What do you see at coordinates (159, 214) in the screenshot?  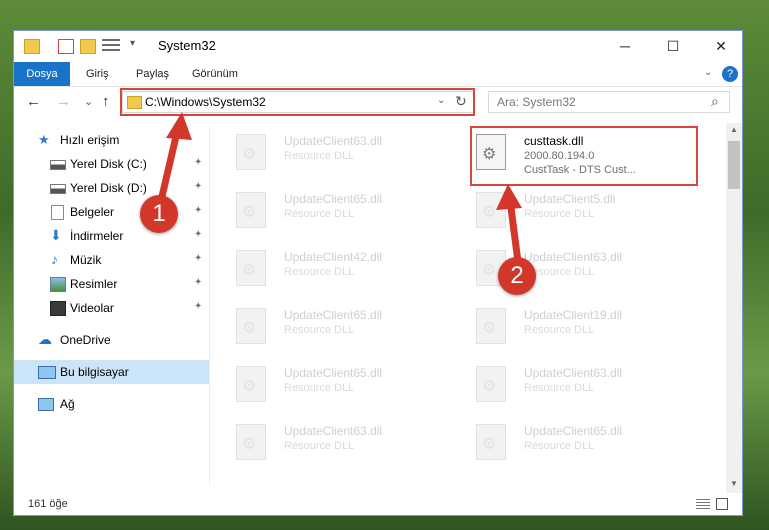 I see `step-1-badge: 1` at bounding box center [159, 214].